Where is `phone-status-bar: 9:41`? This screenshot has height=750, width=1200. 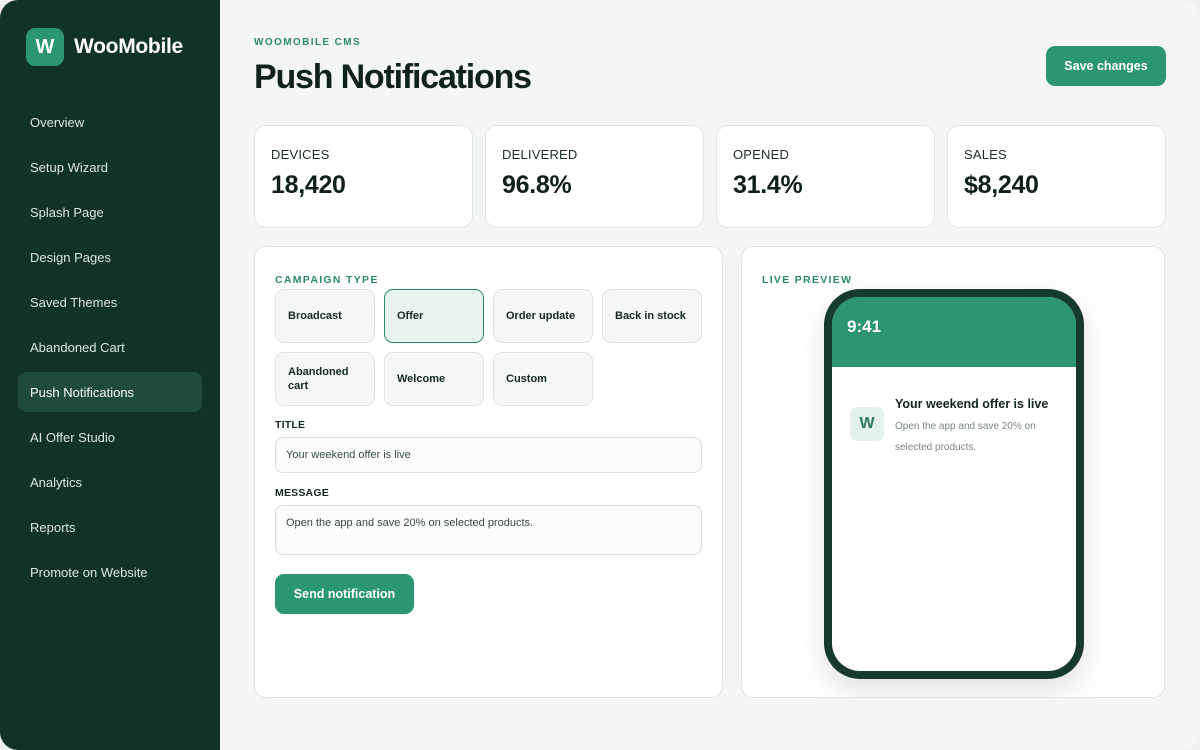
phone-status-bar: 9:41 is located at coordinates (954, 332).